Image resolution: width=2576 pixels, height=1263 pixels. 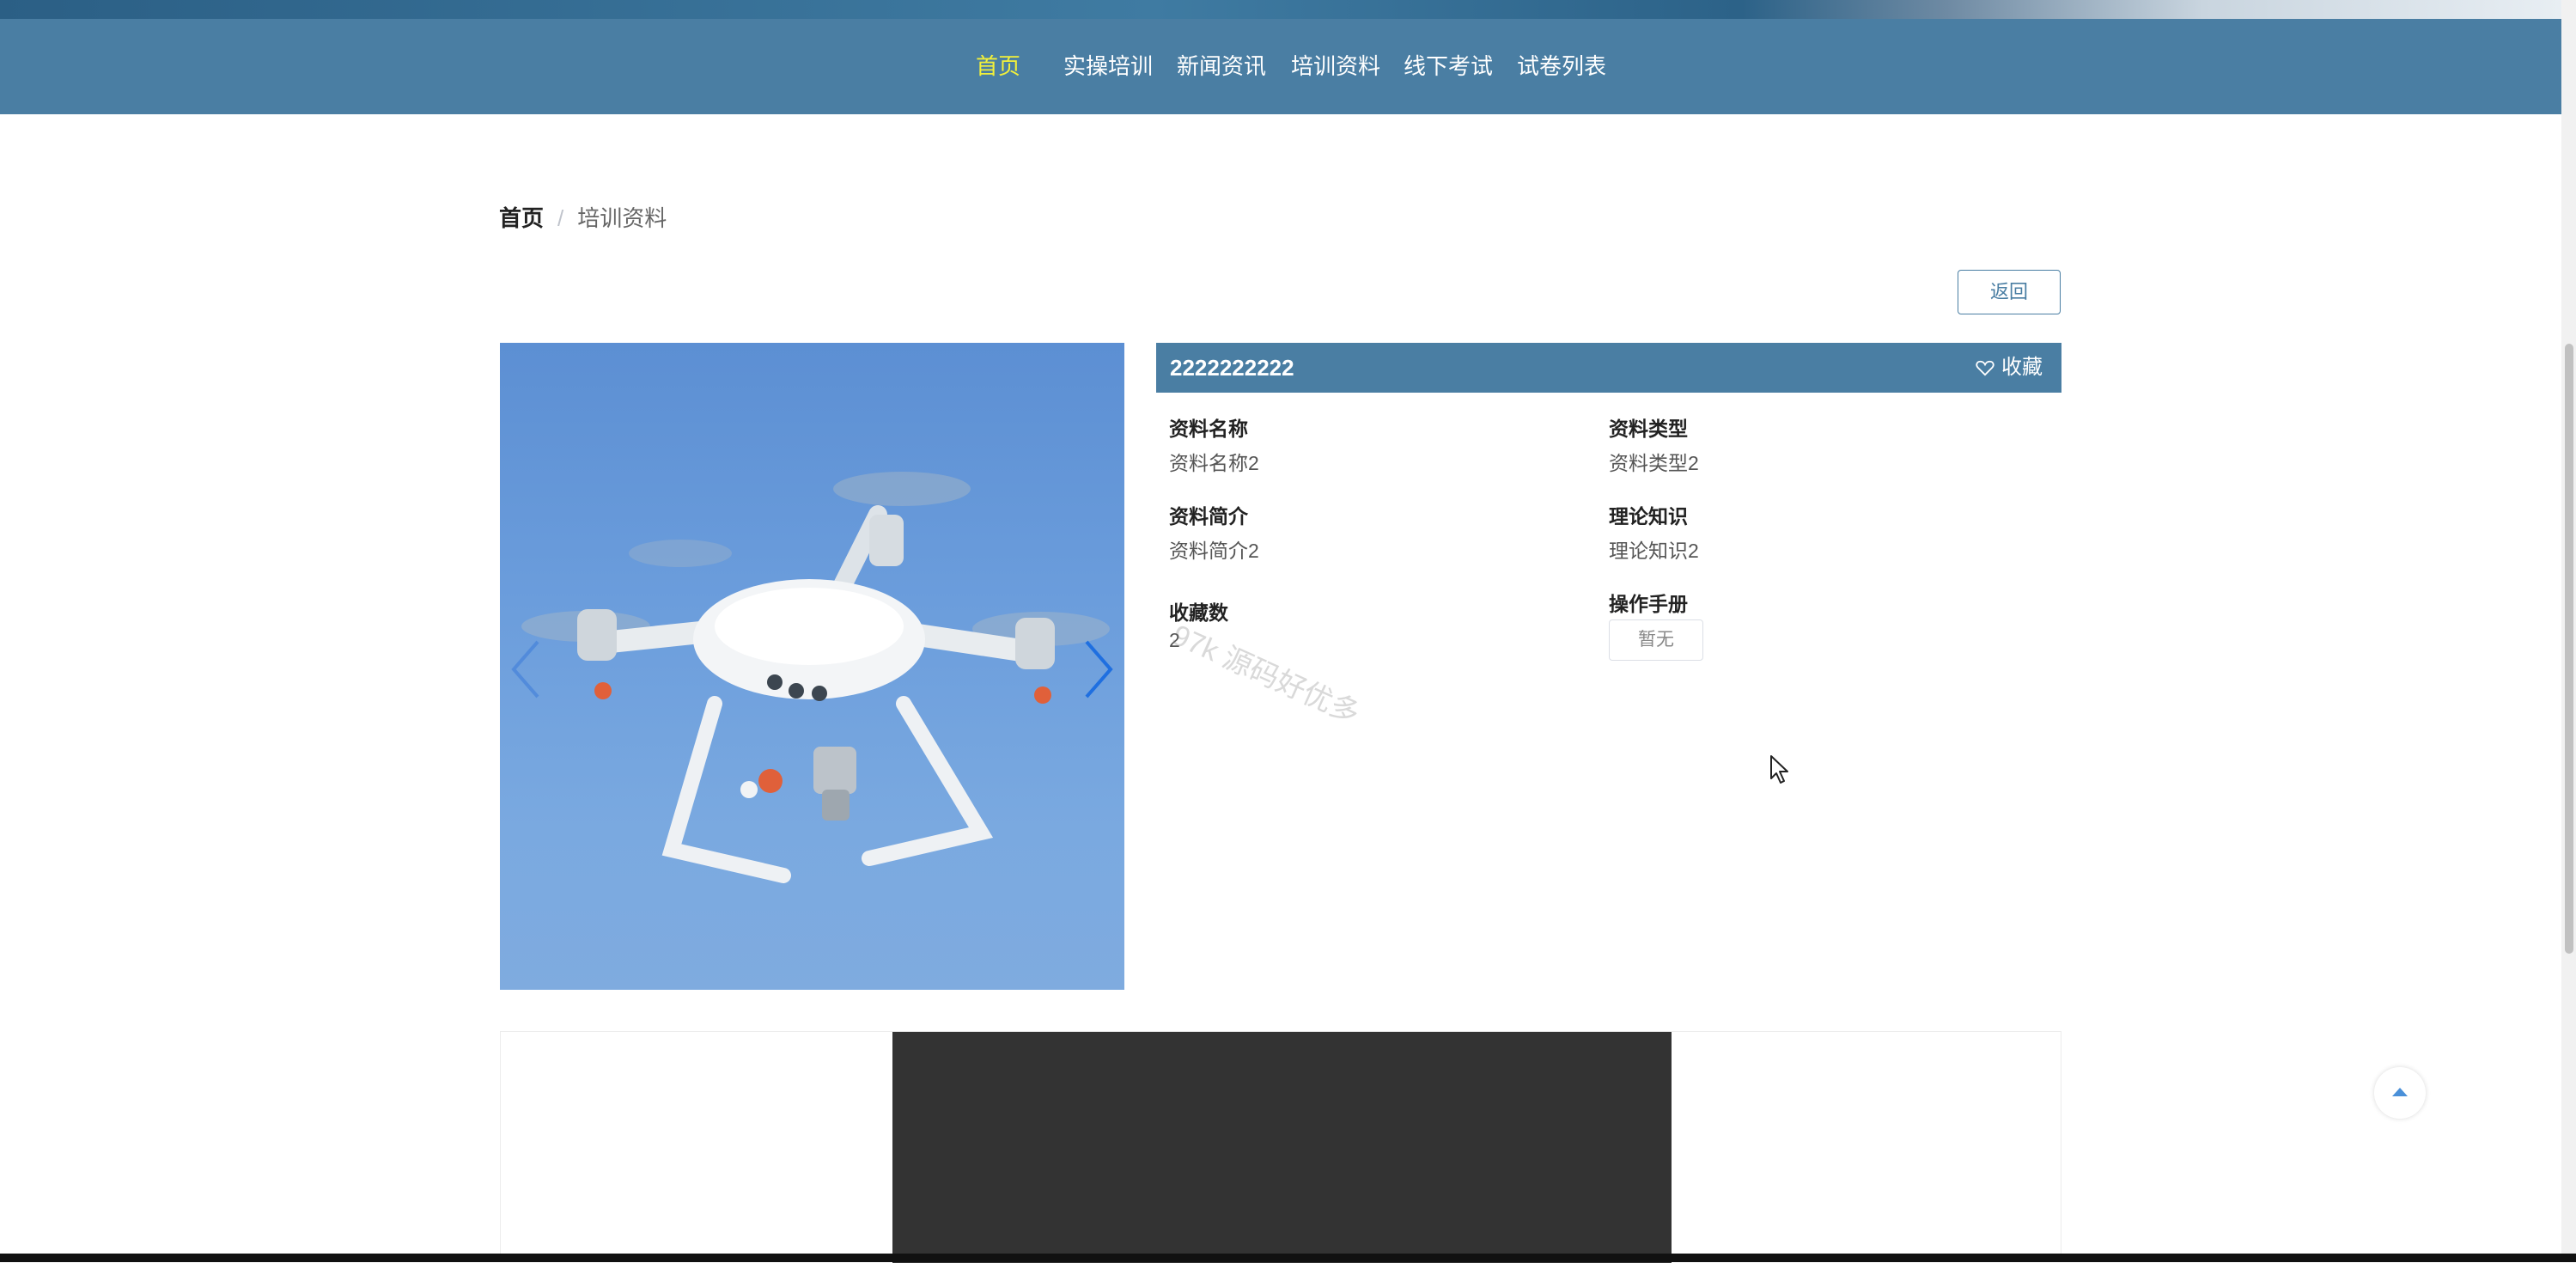 What do you see at coordinates (2569, 649) in the screenshot?
I see `scrollbar-thumb` at bounding box center [2569, 649].